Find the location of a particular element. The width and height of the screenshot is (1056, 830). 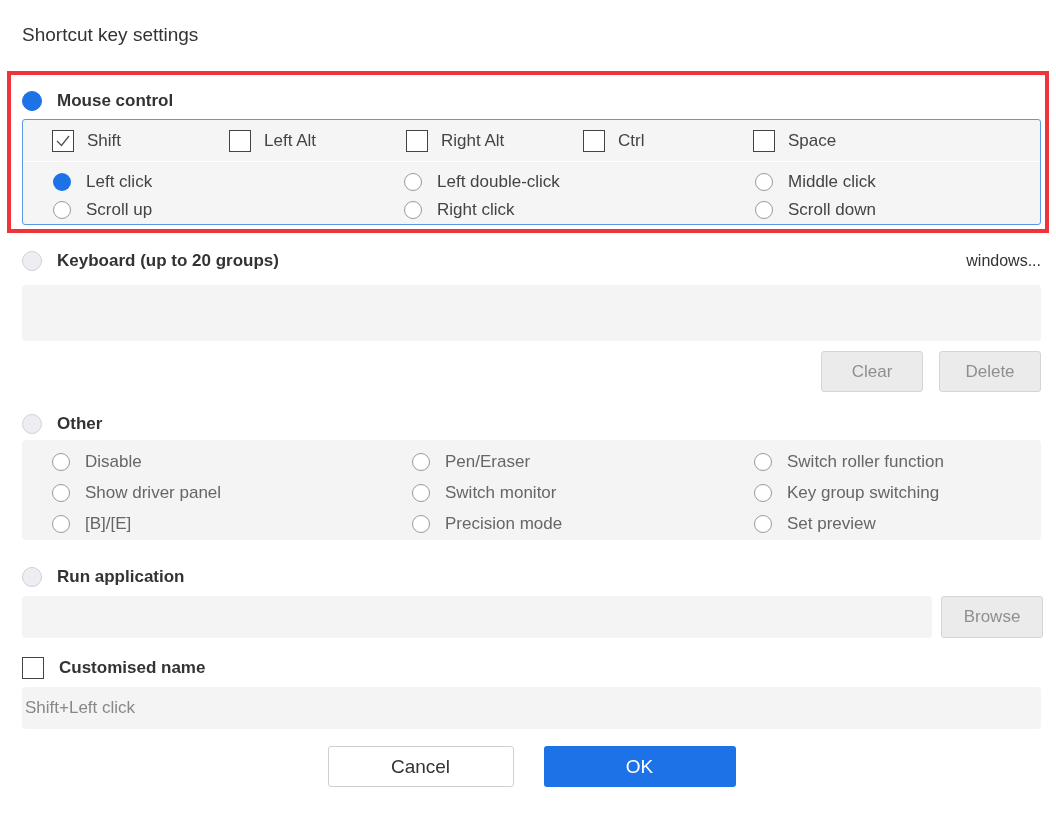

cancel-button: Cancel is located at coordinates (420, 766).